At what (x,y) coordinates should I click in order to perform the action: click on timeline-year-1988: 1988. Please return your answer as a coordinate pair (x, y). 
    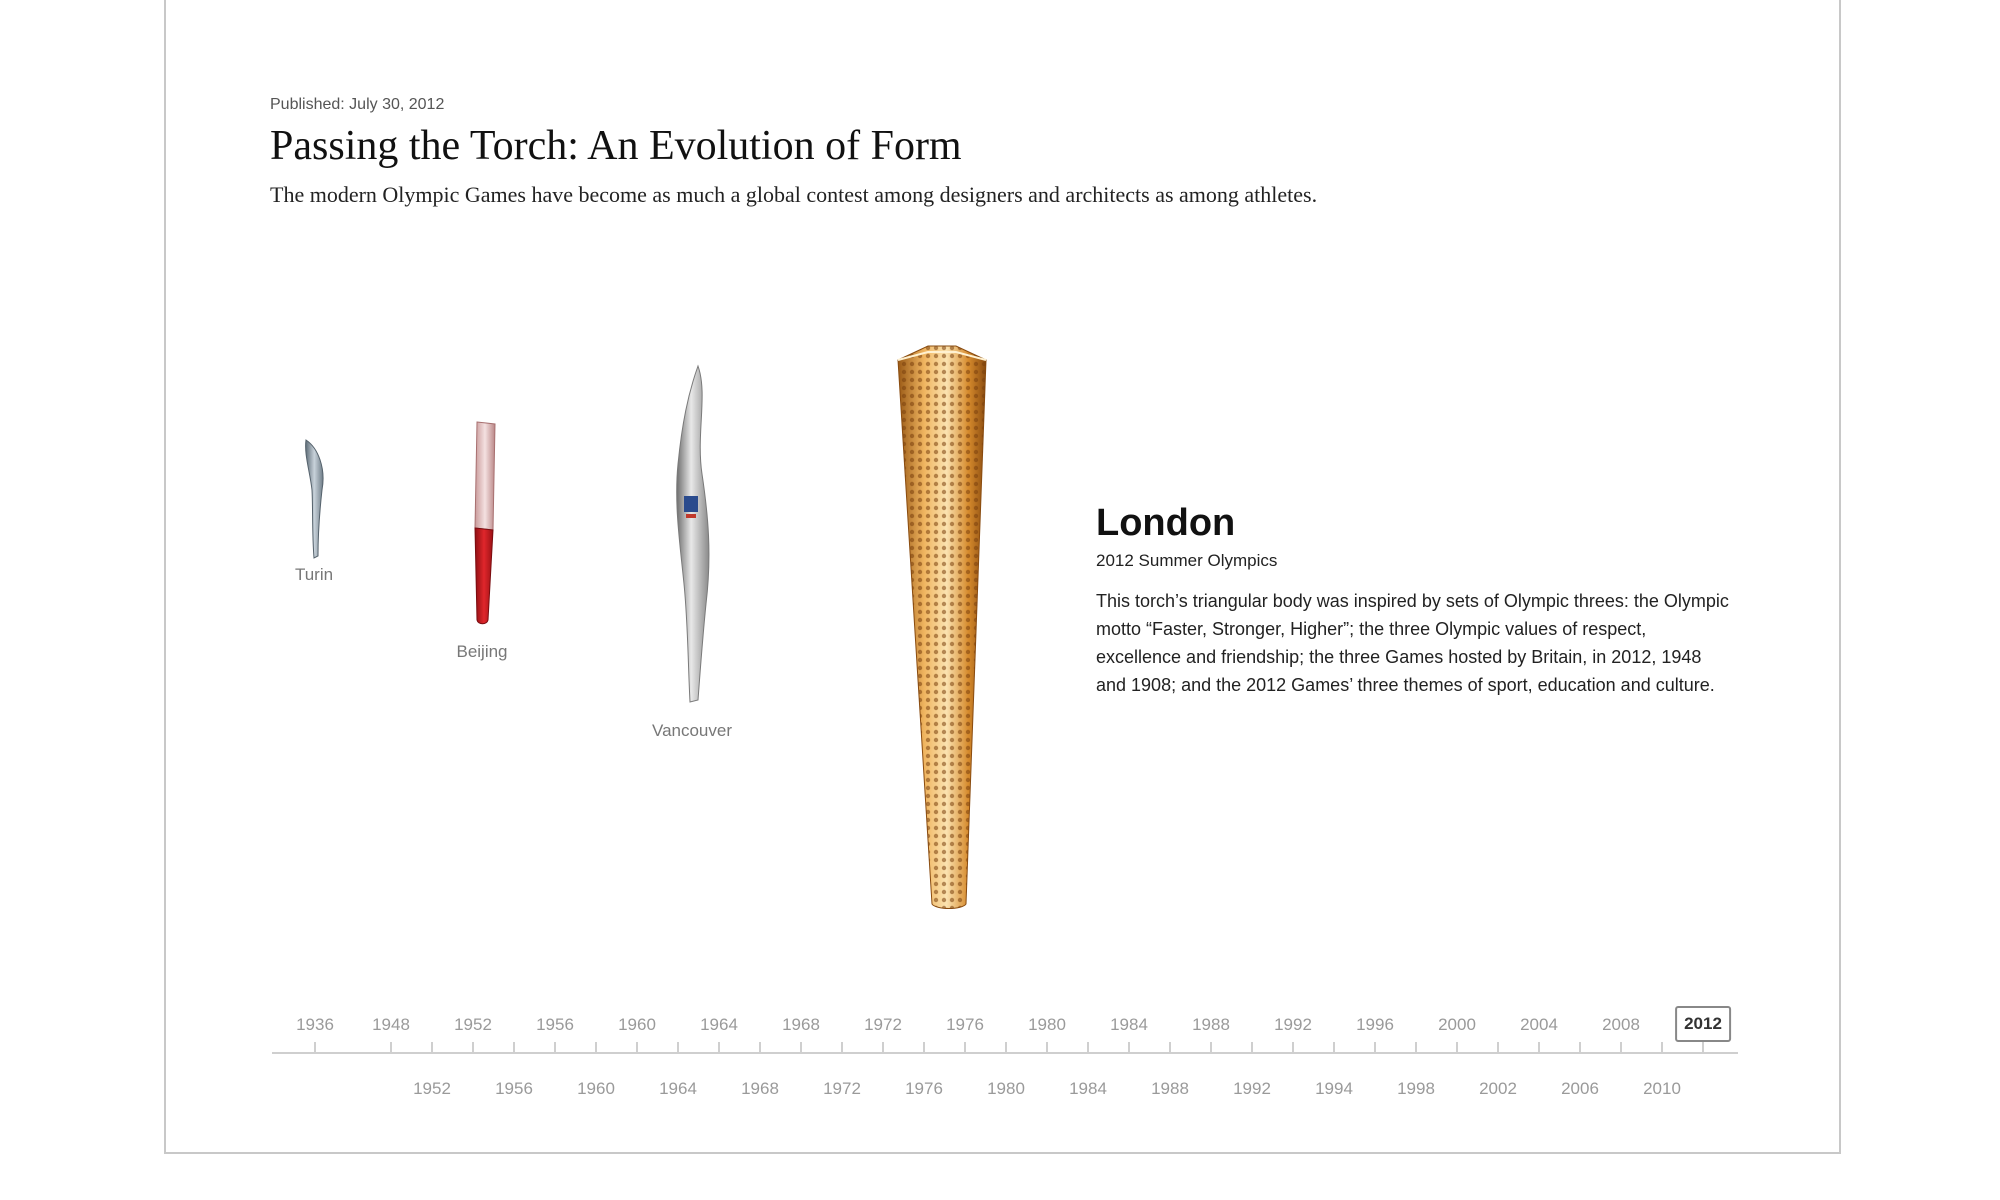
    Looking at the image, I should click on (1211, 1025).